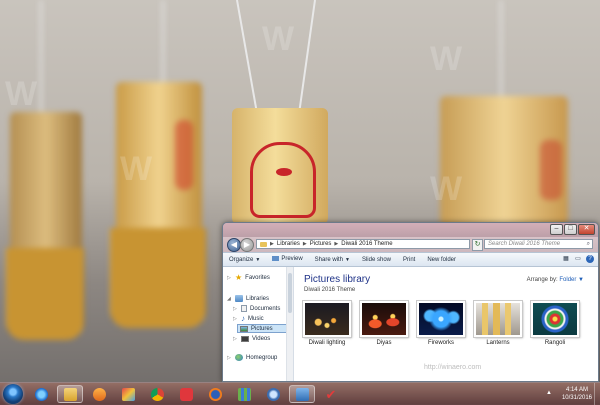 This screenshot has height=405, width=600. I want to click on file-item: Diwali lighting, so click(327, 323).